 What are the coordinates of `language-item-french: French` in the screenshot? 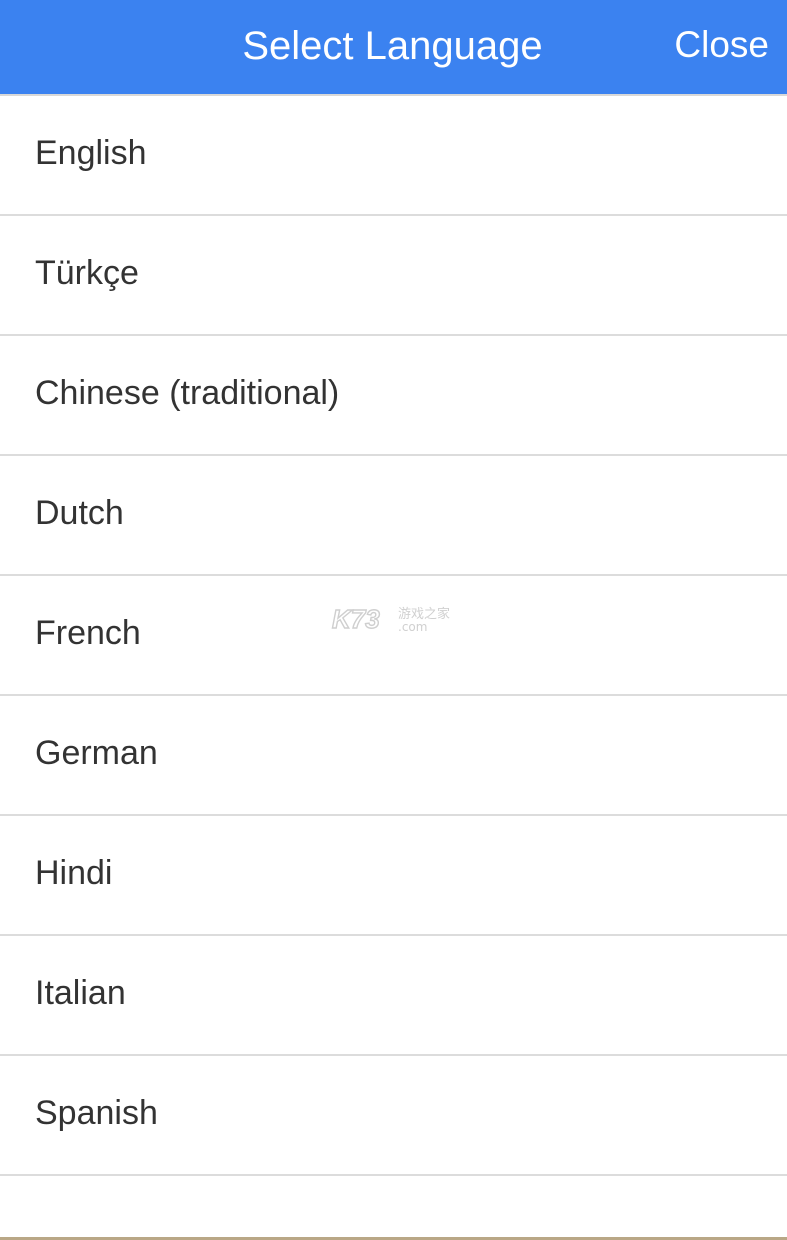 It's located at (393, 636).